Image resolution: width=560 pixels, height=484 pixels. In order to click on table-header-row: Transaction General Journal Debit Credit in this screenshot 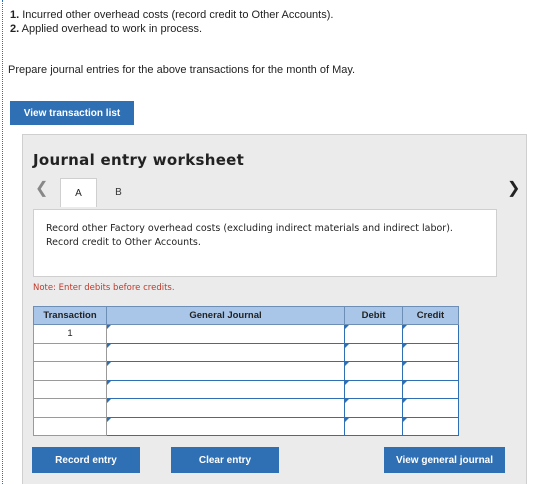, I will do `click(246, 315)`.